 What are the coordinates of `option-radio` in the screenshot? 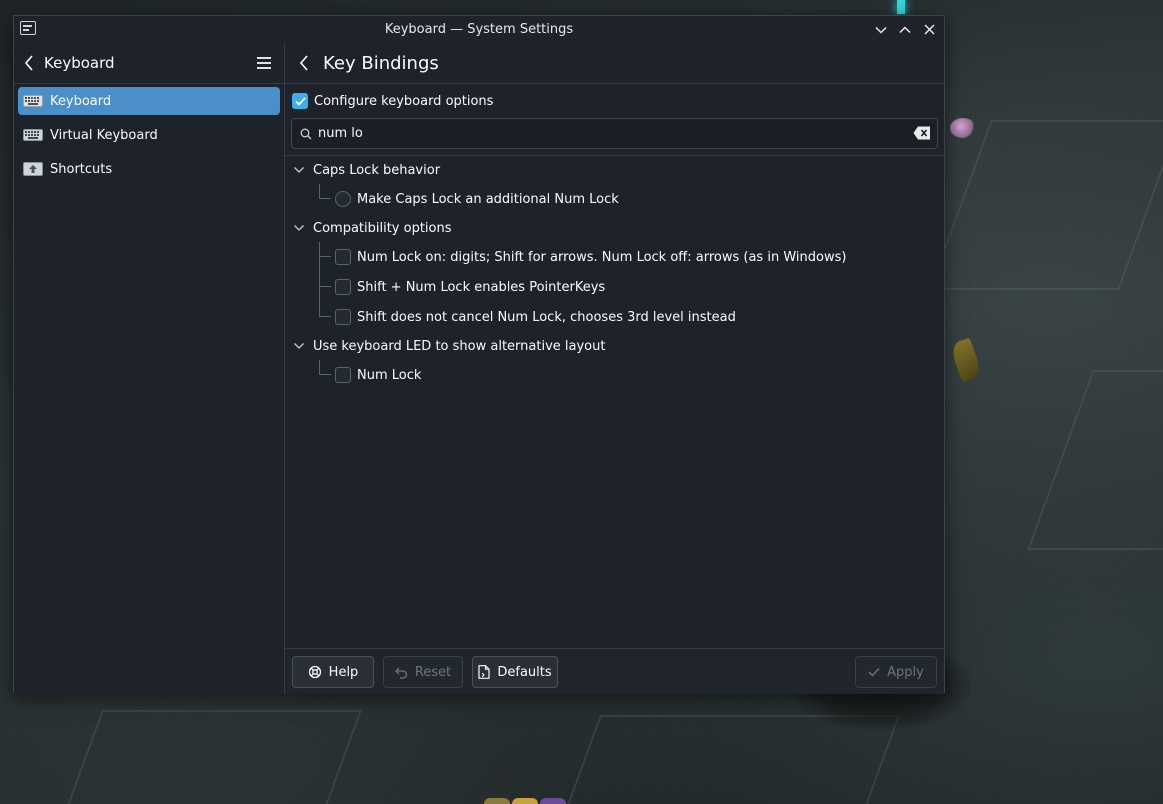 It's located at (343, 199).